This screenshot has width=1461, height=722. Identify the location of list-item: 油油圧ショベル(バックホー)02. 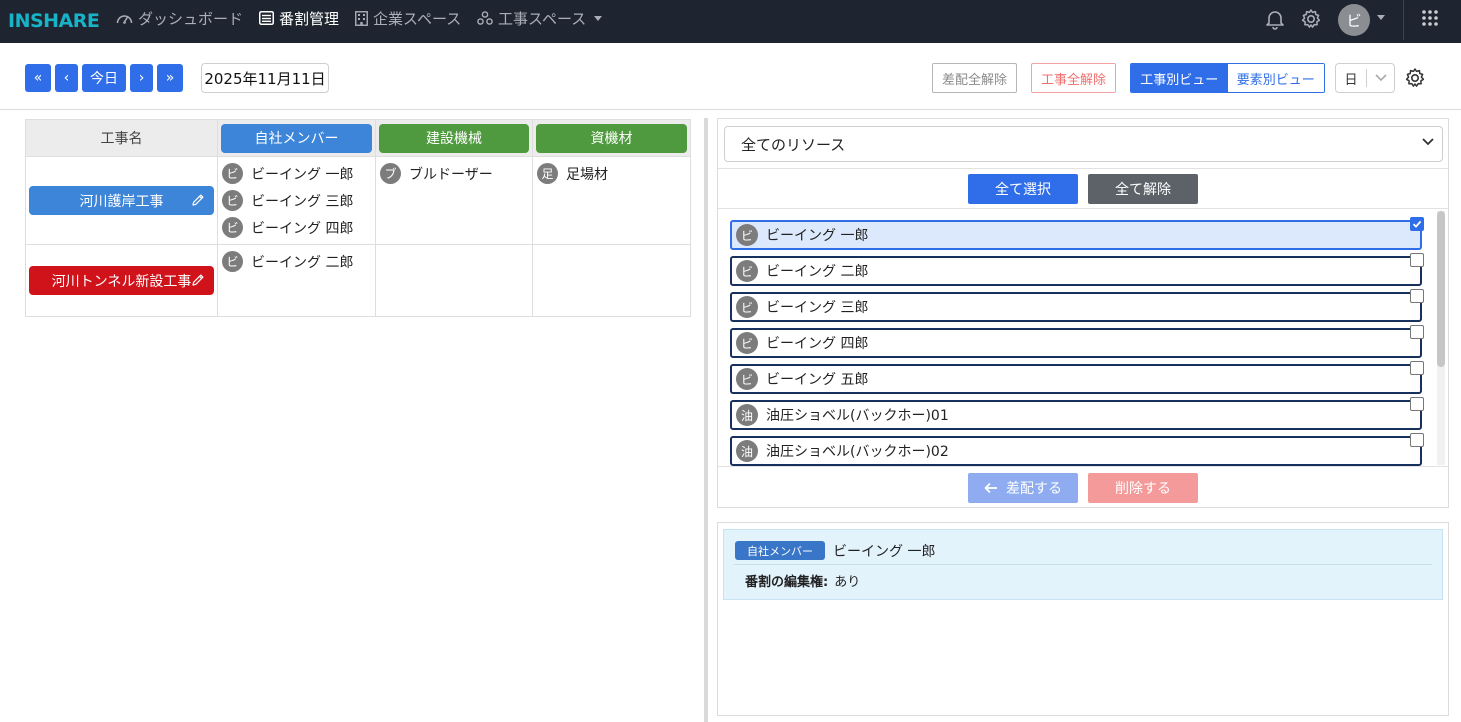
(1076, 451).